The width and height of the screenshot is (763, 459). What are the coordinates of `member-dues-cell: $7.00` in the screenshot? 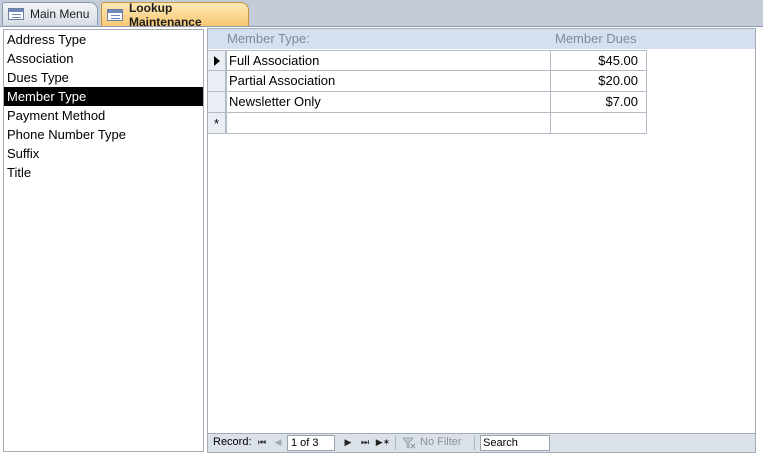 It's located at (599, 102).